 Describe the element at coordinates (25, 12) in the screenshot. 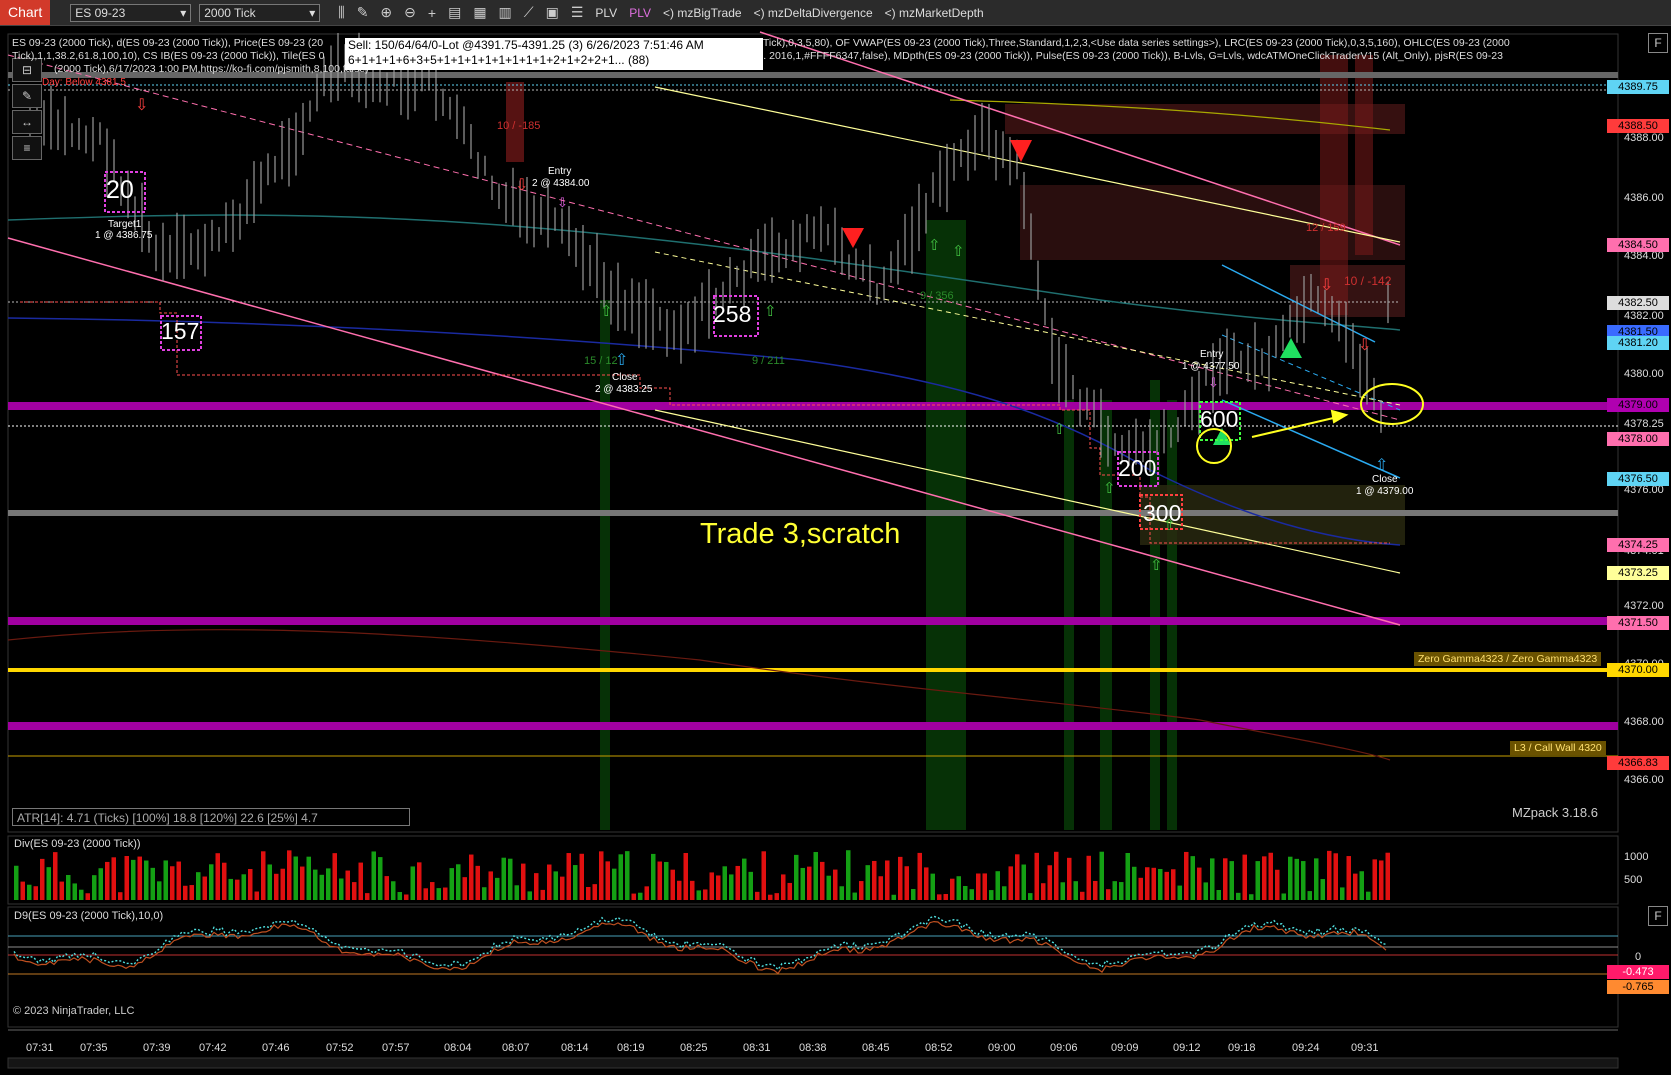

I see `chart-tab: Chart` at that location.